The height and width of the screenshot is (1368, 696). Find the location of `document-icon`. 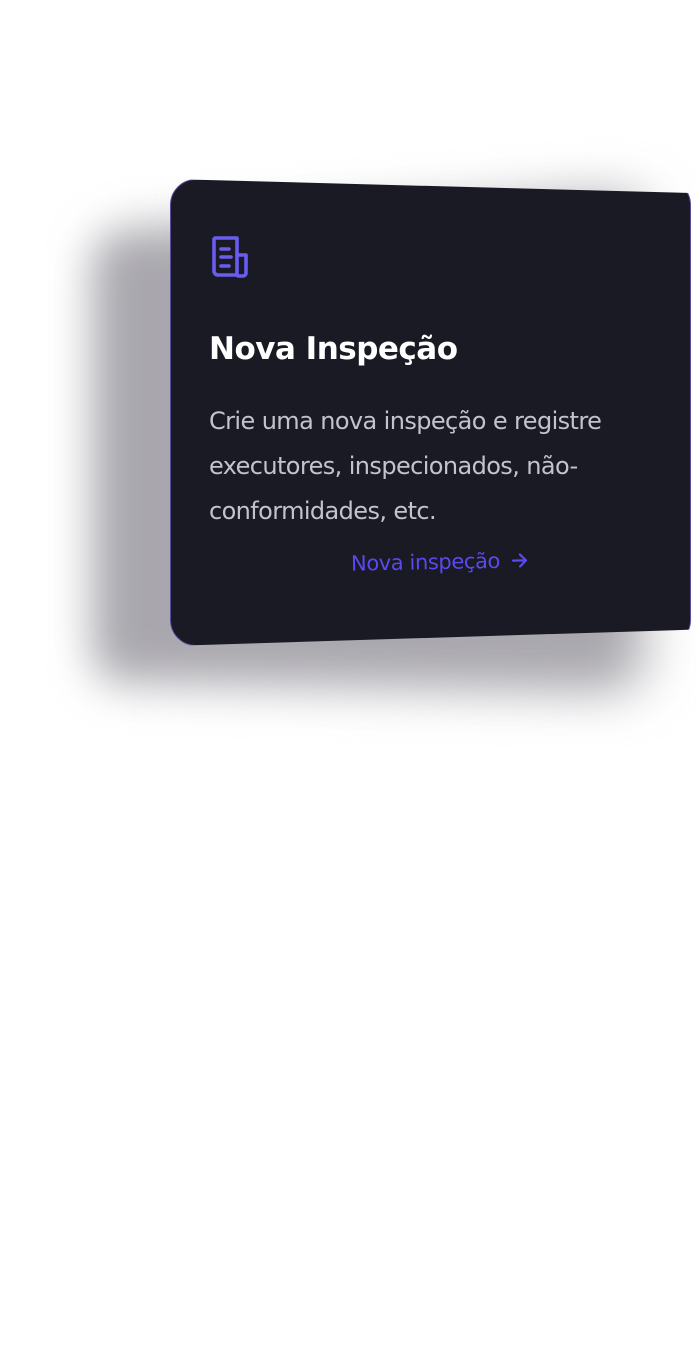

document-icon is located at coordinates (429, 258).